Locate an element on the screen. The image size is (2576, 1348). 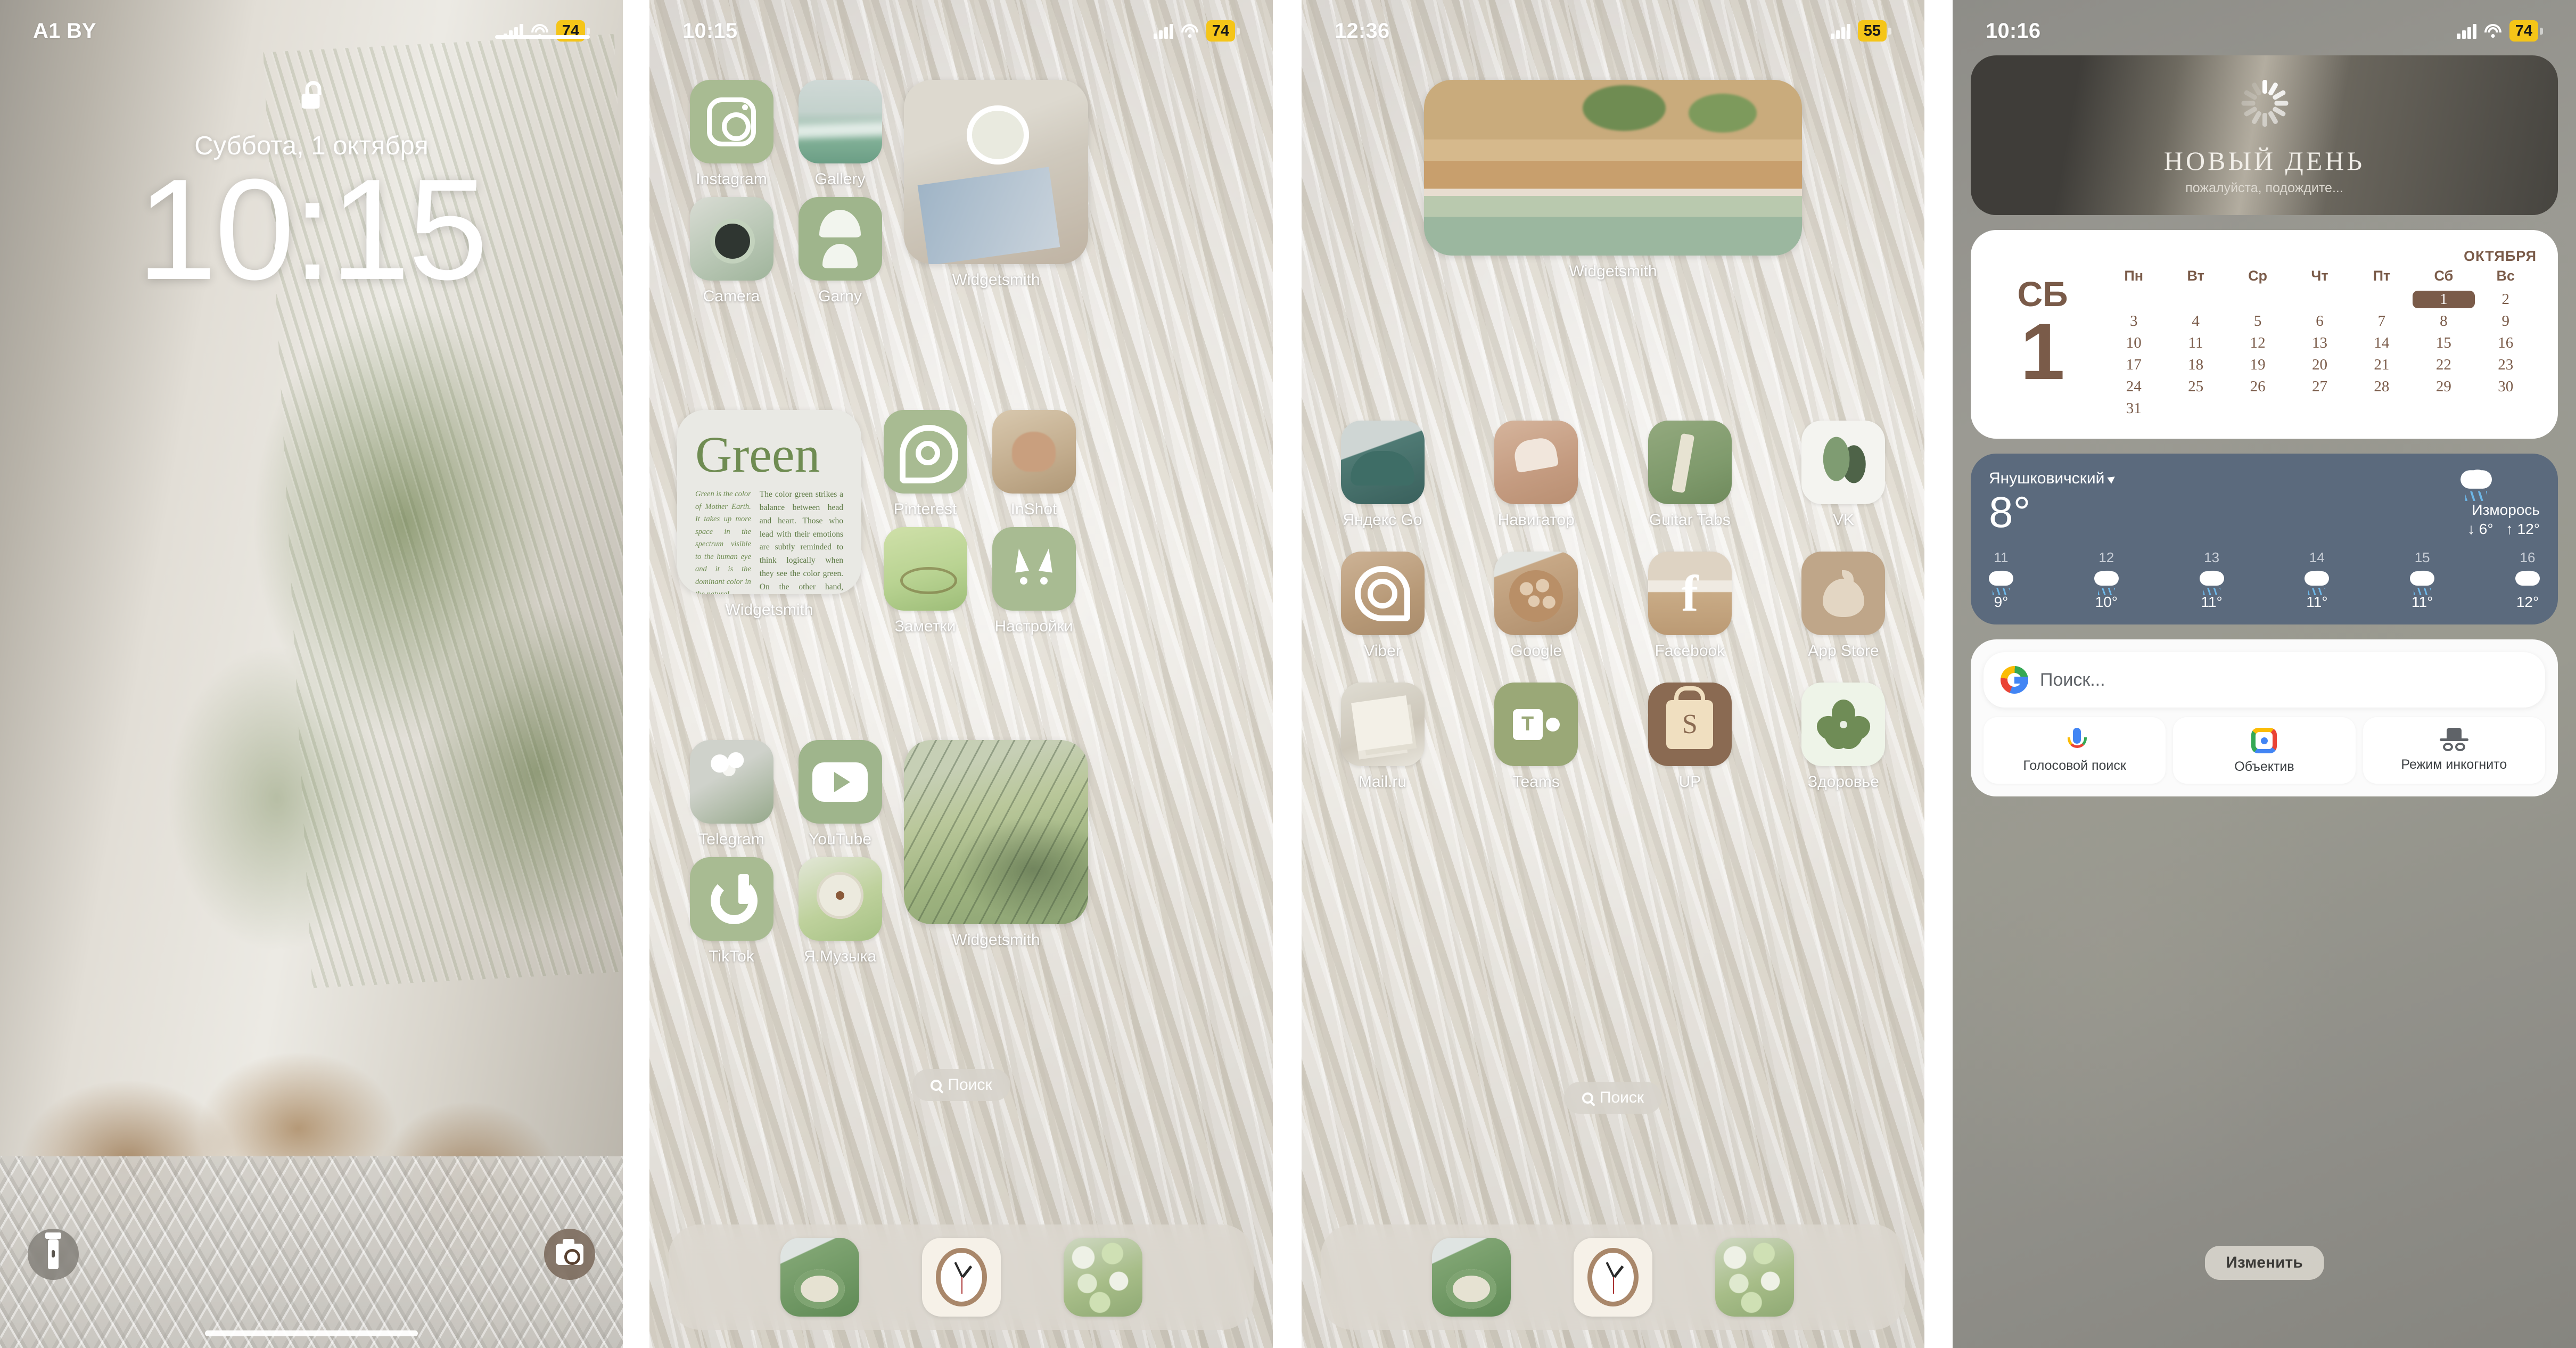
app-teams: T Teams is located at coordinates (1536, 737).